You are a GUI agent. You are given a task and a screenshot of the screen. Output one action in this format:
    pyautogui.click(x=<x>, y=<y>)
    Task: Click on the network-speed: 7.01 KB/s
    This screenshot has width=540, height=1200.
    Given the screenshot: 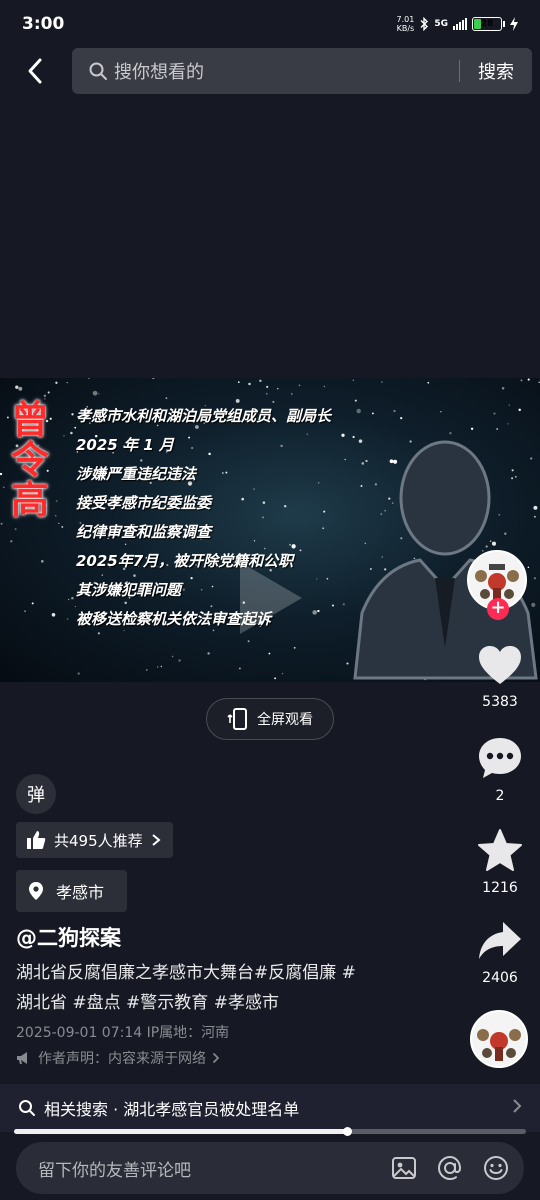 What is the action you would take?
    pyautogui.click(x=406, y=24)
    